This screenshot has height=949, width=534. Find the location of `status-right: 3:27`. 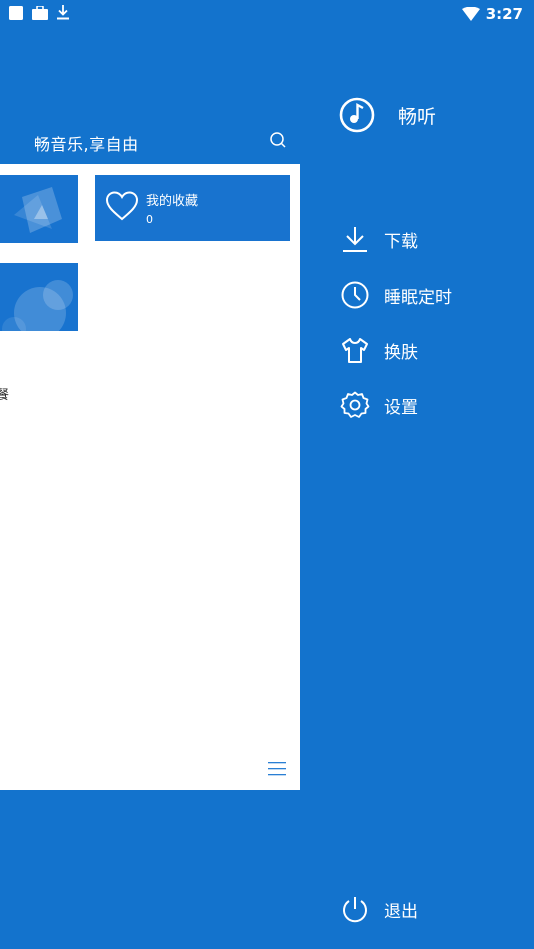

status-right: 3:27 is located at coordinates (492, 14).